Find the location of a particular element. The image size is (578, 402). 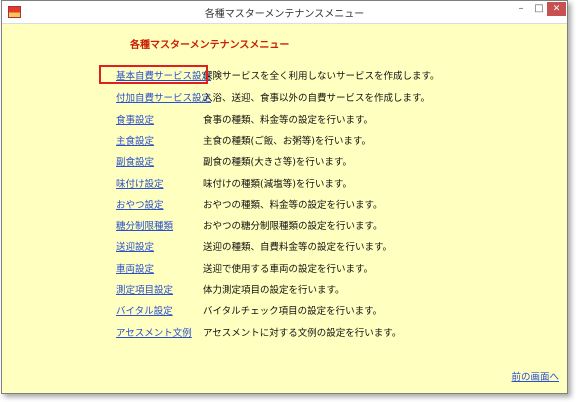

menu-item-side-dish: 副食設定 副食の種類(大きさ等)を行います。 is located at coordinates (284, 162).